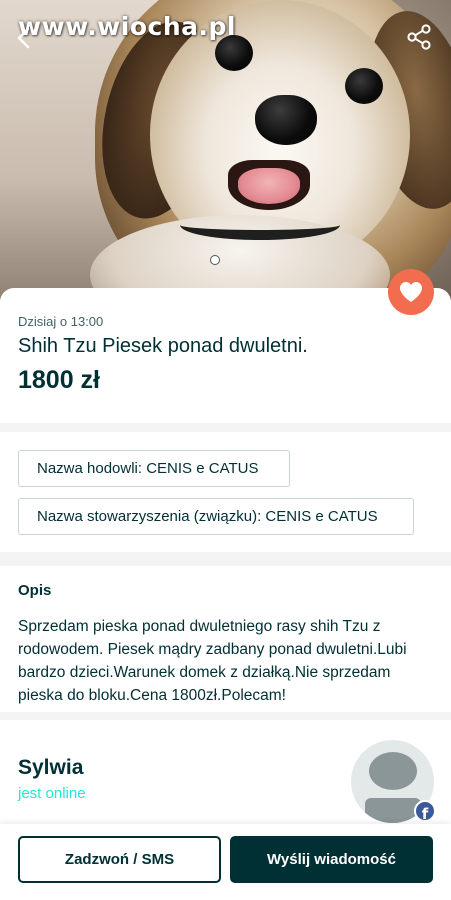  Describe the element at coordinates (35, 590) in the screenshot. I see `description-heading: Opis` at that location.